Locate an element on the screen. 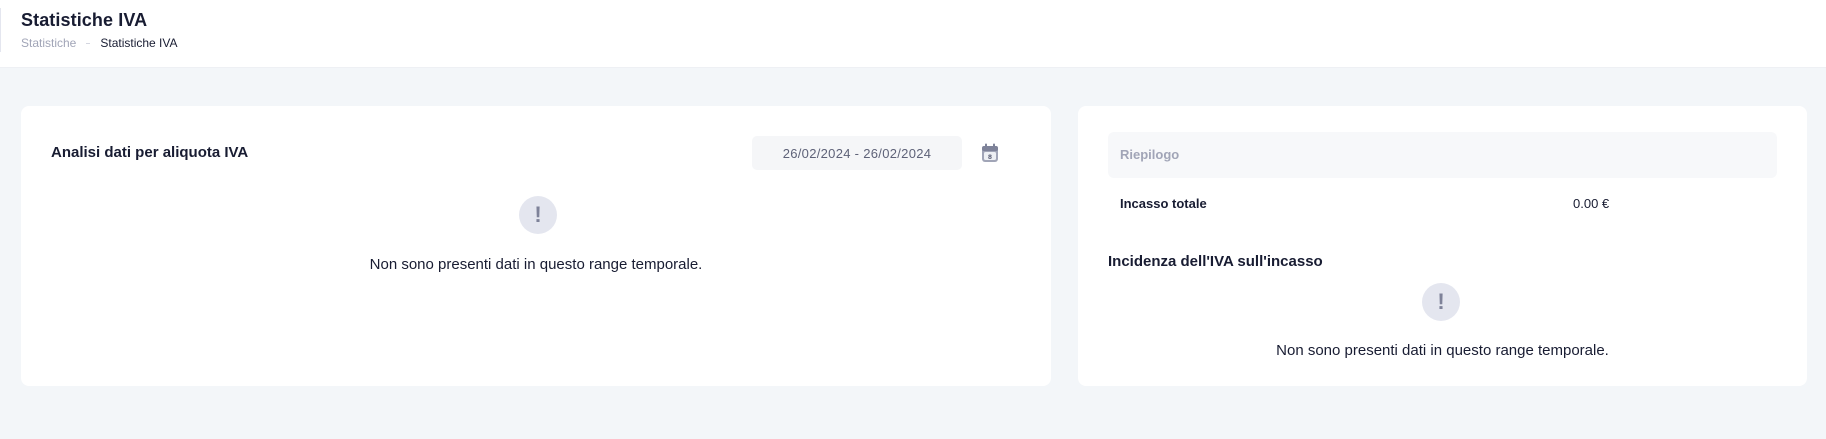 The height and width of the screenshot is (439, 1826). calendar-icon-graphic: 8 is located at coordinates (990, 152).